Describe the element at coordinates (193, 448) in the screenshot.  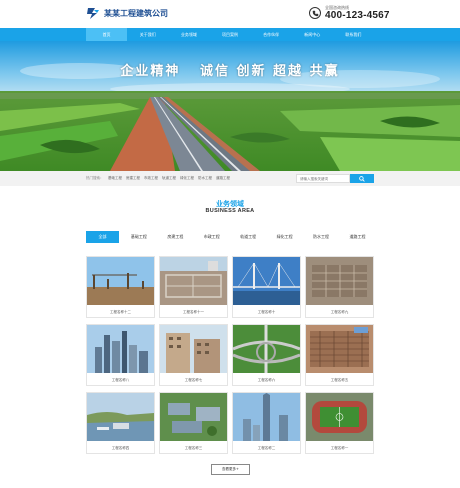
I see `project-caption: 工程名称三` at that location.